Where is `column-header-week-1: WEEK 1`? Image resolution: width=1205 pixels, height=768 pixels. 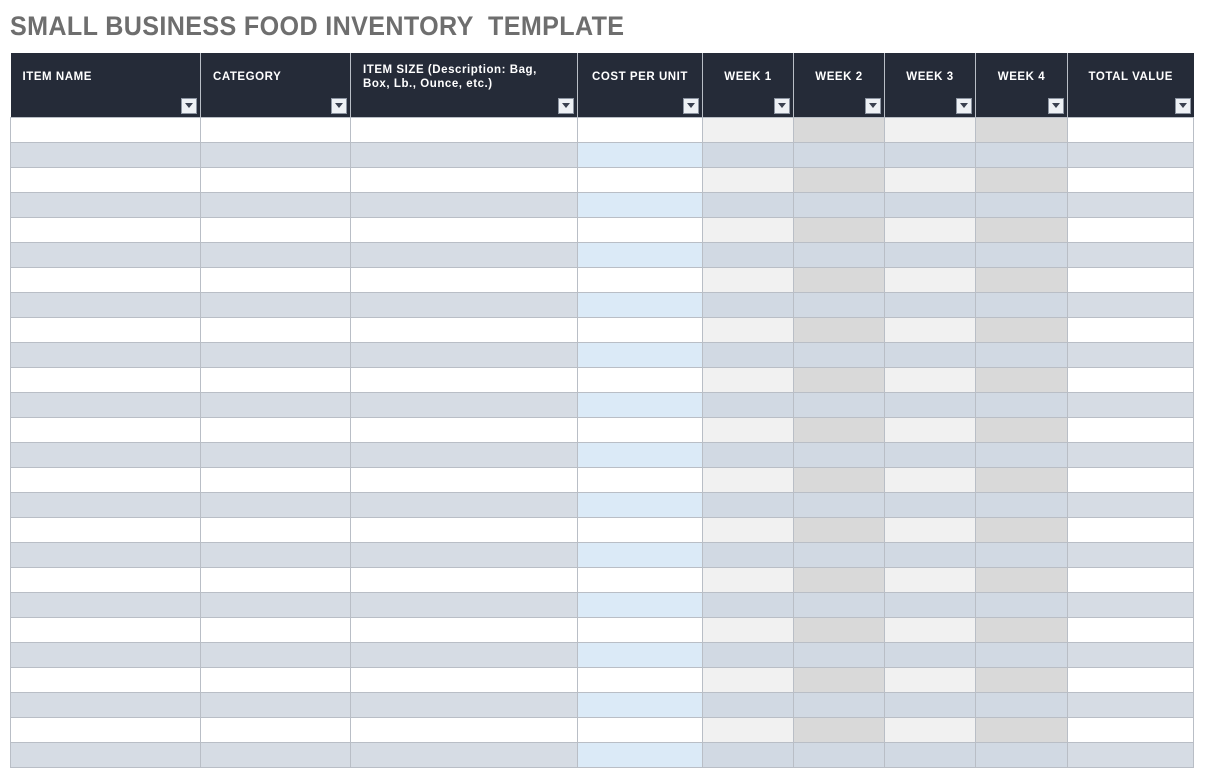
column-header-week-1: WEEK 1 is located at coordinates (748, 85).